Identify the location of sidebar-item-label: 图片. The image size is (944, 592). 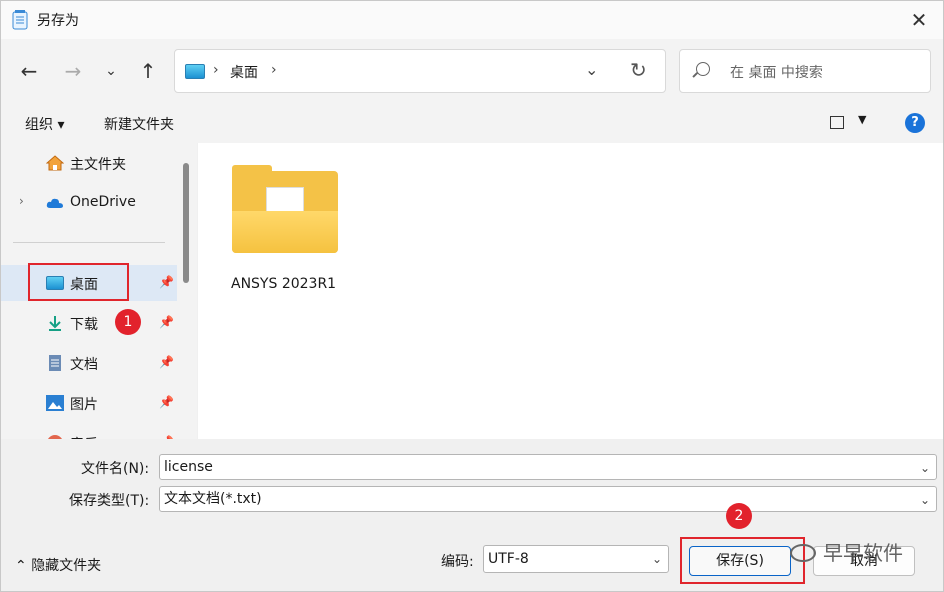
(84, 405).